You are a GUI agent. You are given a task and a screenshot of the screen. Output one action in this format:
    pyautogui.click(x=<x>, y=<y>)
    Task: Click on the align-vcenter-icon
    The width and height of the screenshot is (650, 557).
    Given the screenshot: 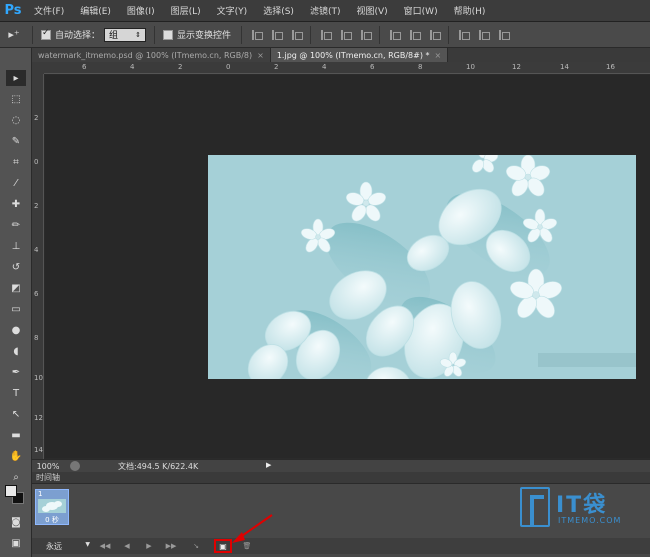 What is the action you would take?
    pyautogui.click(x=277, y=35)
    